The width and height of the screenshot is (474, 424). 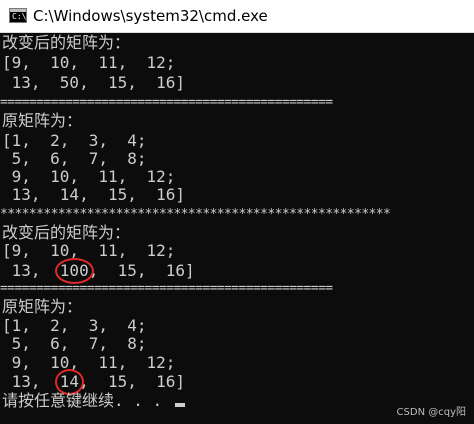 What do you see at coordinates (94, 82) in the screenshot?
I see `console-line: 13, 50, 15, 16]` at bounding box center [94, 82].